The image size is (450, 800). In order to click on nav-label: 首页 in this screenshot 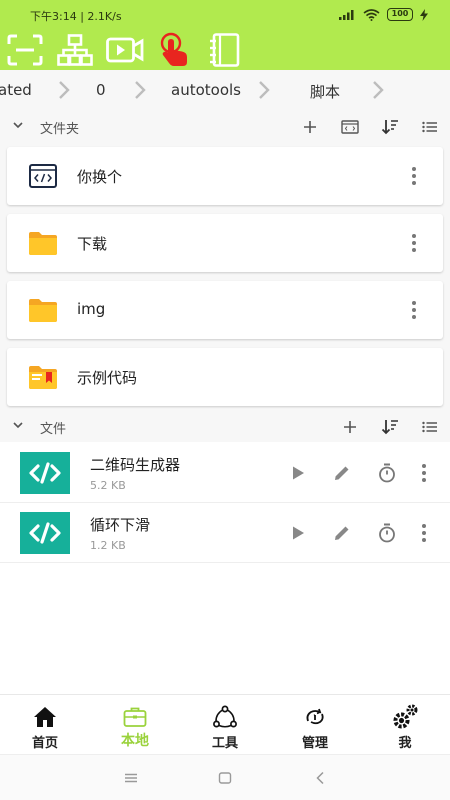, I will do `click(44, 743)`.